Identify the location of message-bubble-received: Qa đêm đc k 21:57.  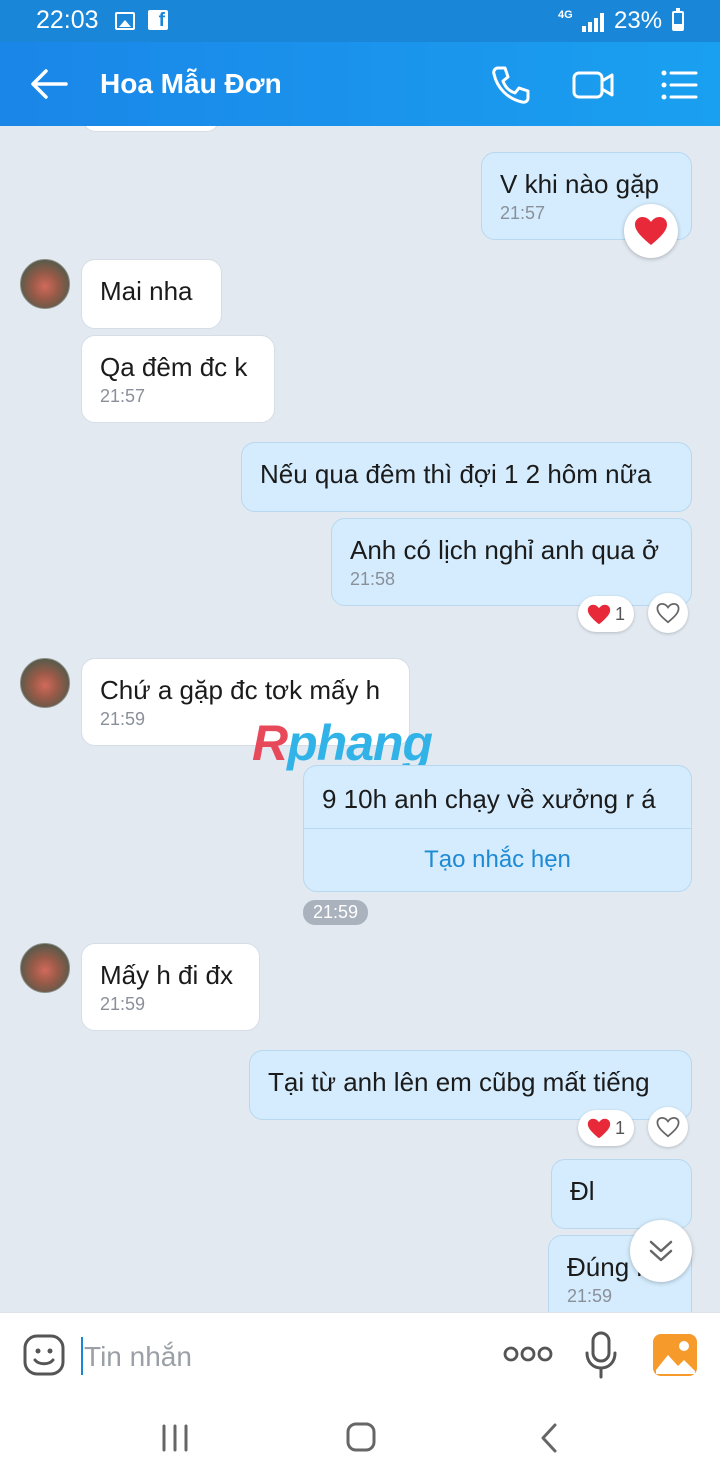
(178, 379).